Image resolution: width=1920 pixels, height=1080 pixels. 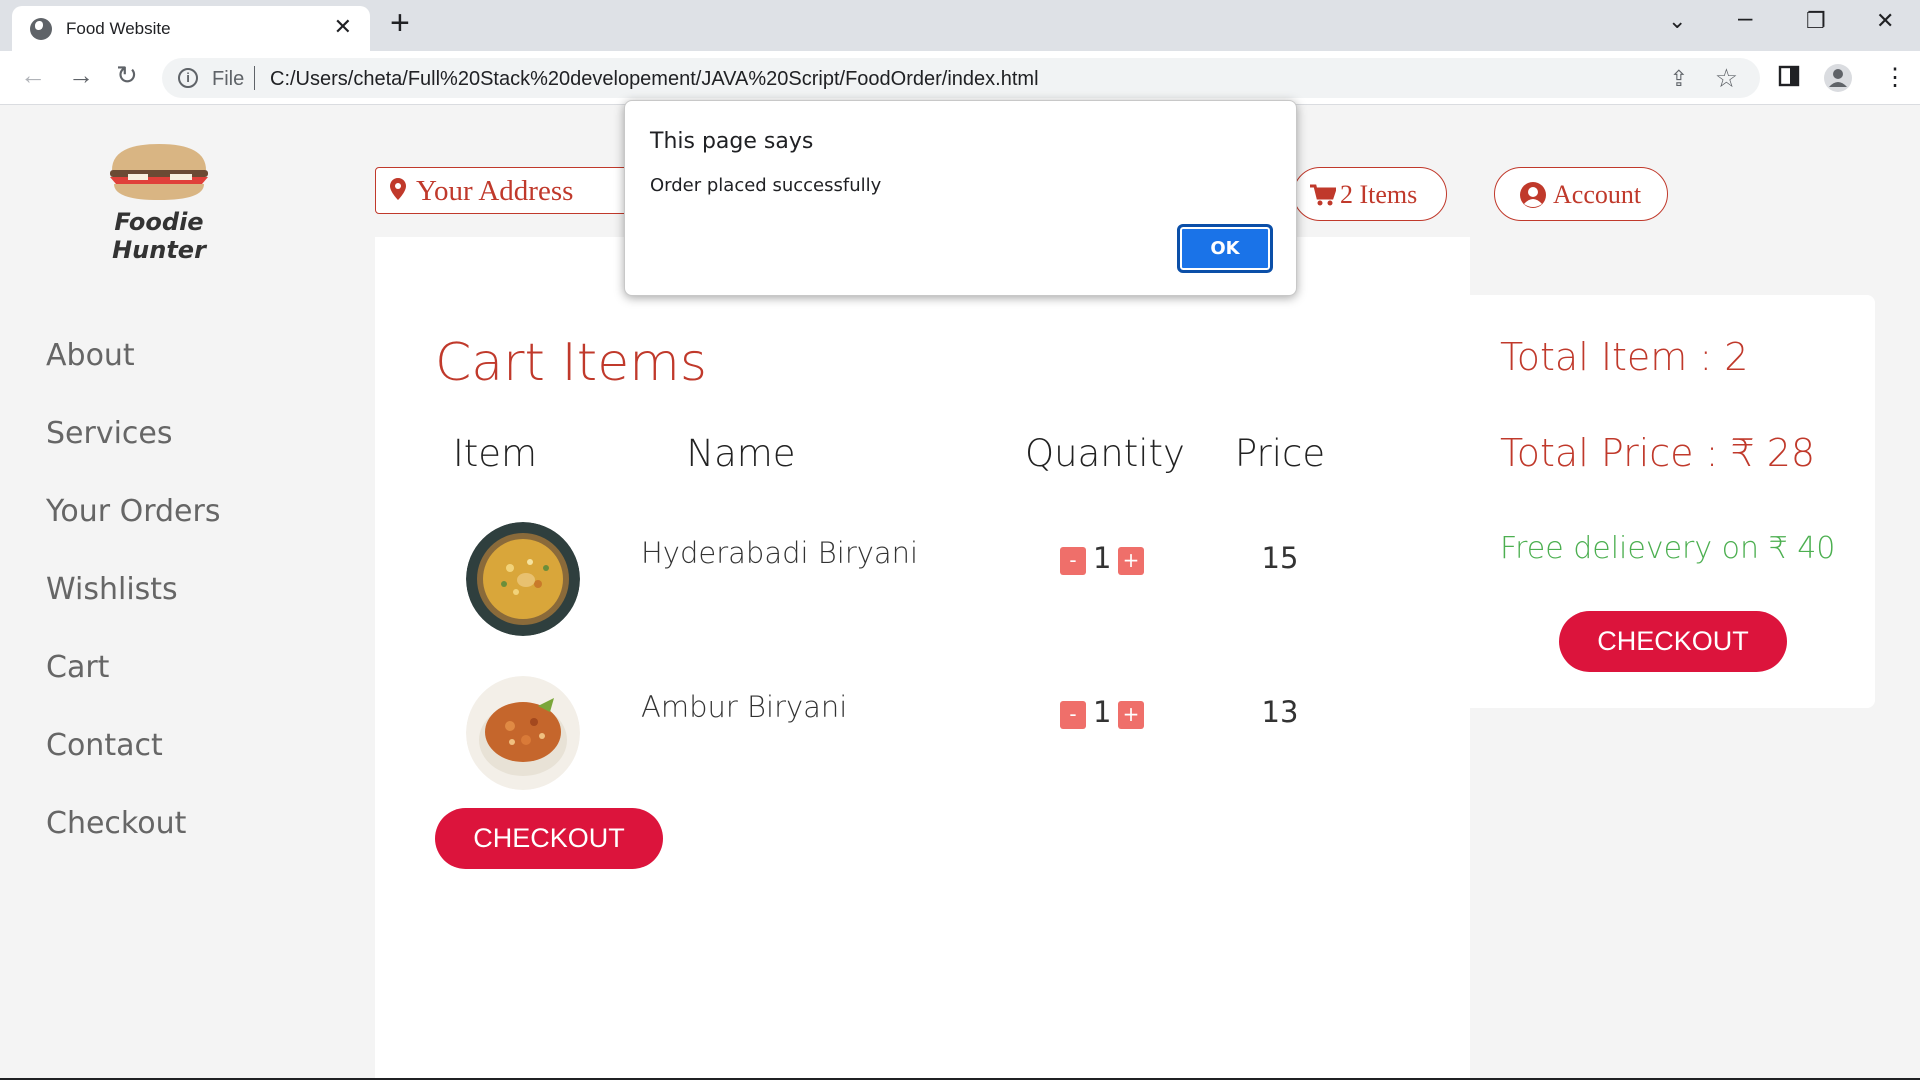 What do you see at coordinates (1745, 17) in the screenshot?
I see `minimize-icon: –` at bounding box center [1745, 17].